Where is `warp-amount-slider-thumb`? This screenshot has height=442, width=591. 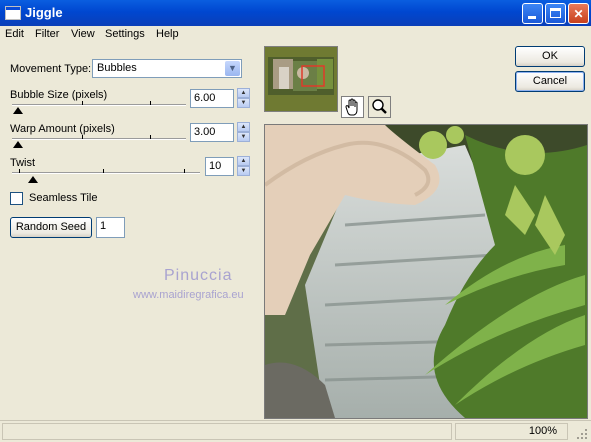
warp-amount-slider-thumb is located at coordinates (18, 144).